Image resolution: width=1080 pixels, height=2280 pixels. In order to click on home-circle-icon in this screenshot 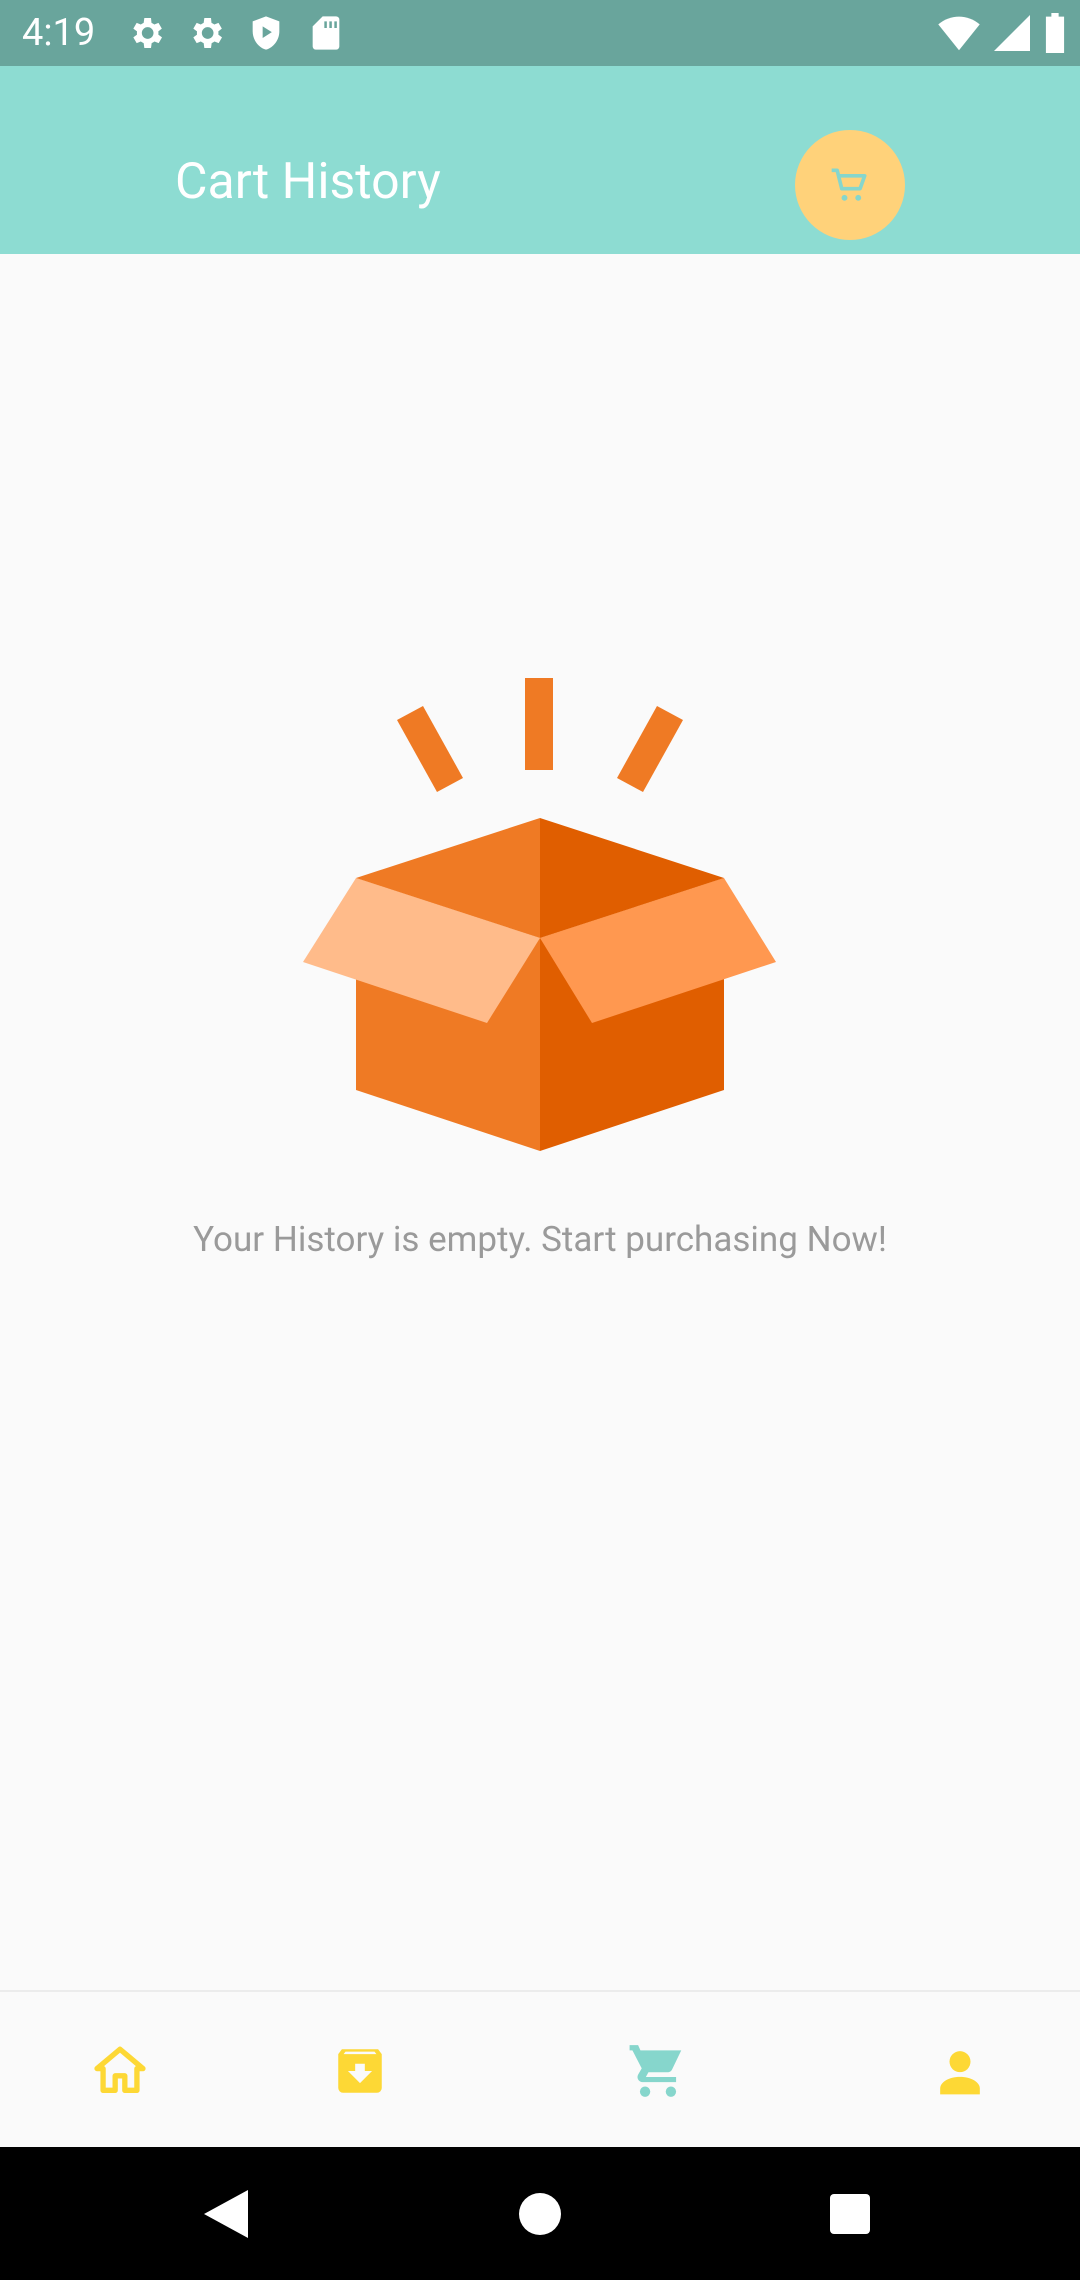, I will do `click(540, 2213)`.